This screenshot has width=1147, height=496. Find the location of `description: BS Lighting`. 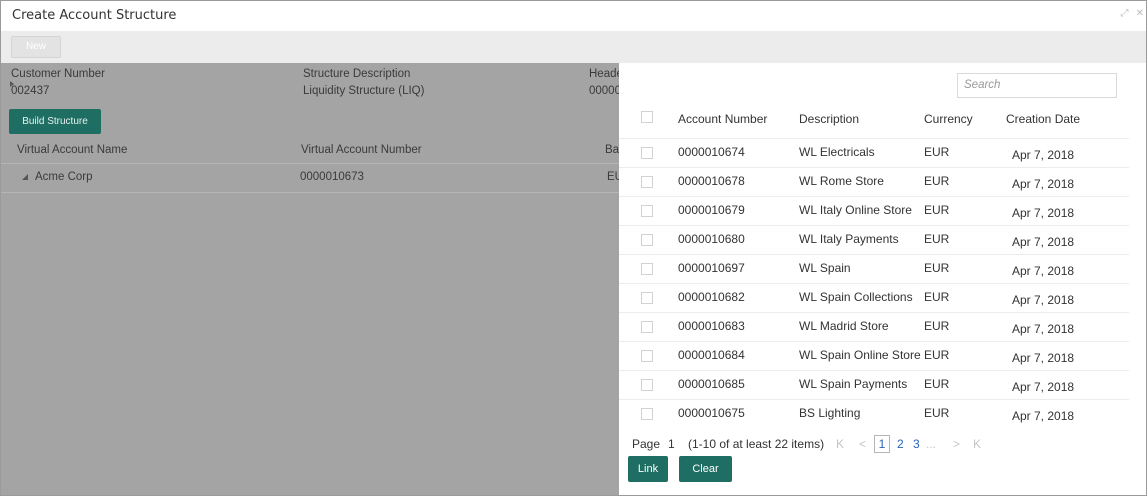

description: BS Lighting is located at coordinates (830, 413).